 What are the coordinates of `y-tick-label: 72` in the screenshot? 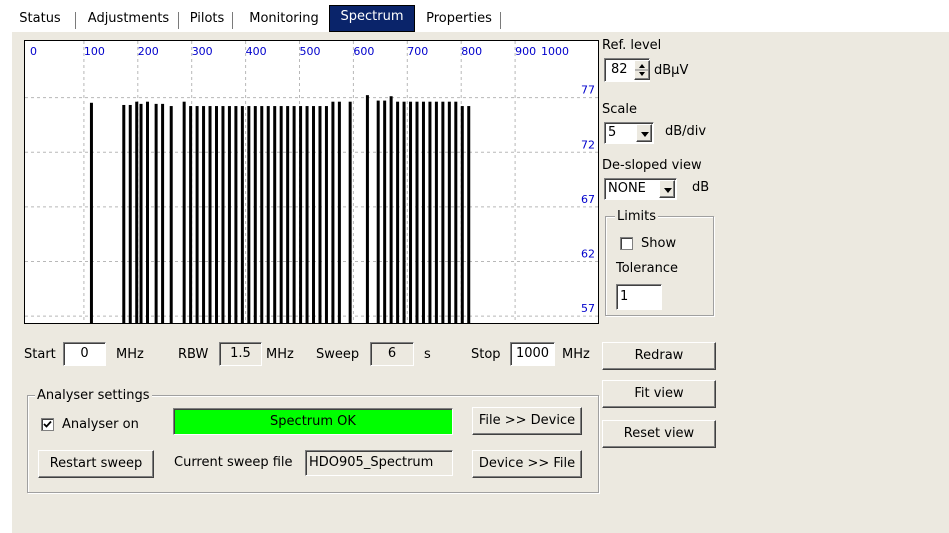 It's located at (588, 144).